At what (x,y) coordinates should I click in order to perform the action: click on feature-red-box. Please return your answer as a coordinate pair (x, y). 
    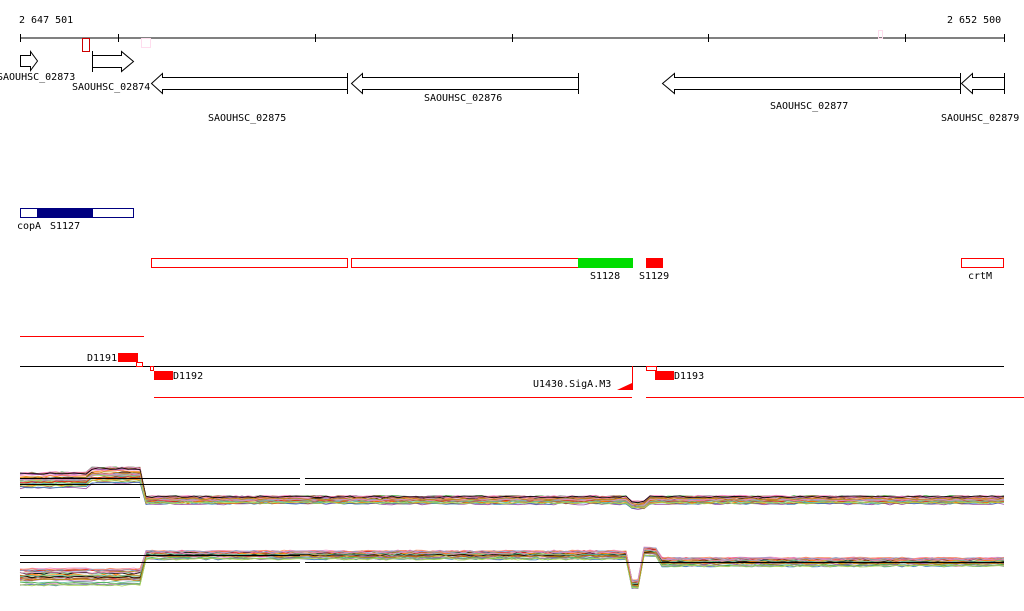
    Looking at the image, I should click on (249, 263).